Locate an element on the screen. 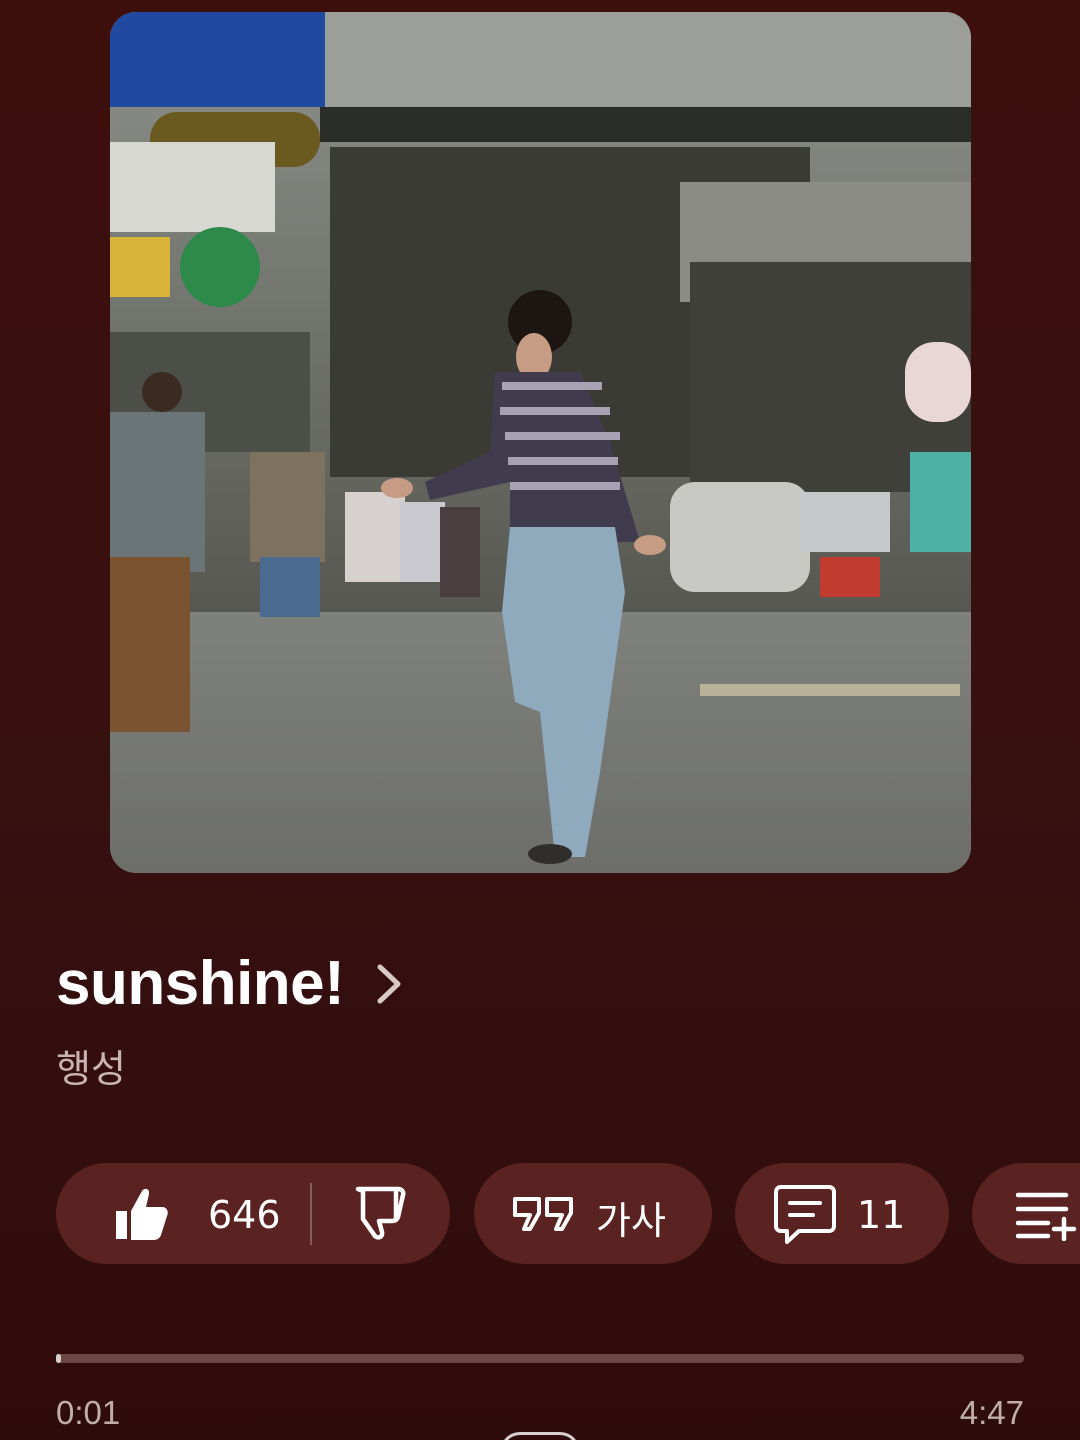  save-to-playlist-button is located at coordinates (1026, 1213).